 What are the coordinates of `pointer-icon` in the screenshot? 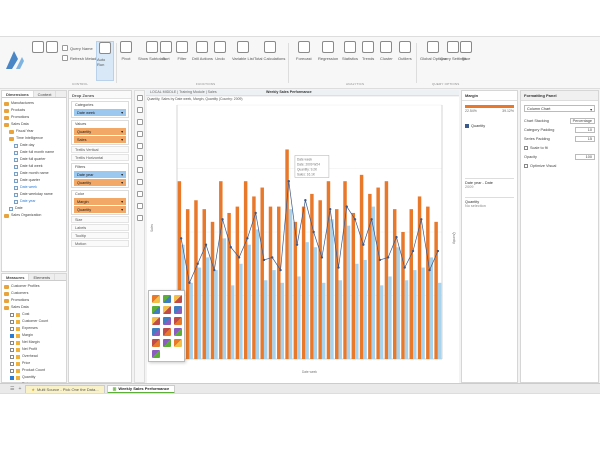 It's located at (139, 98).